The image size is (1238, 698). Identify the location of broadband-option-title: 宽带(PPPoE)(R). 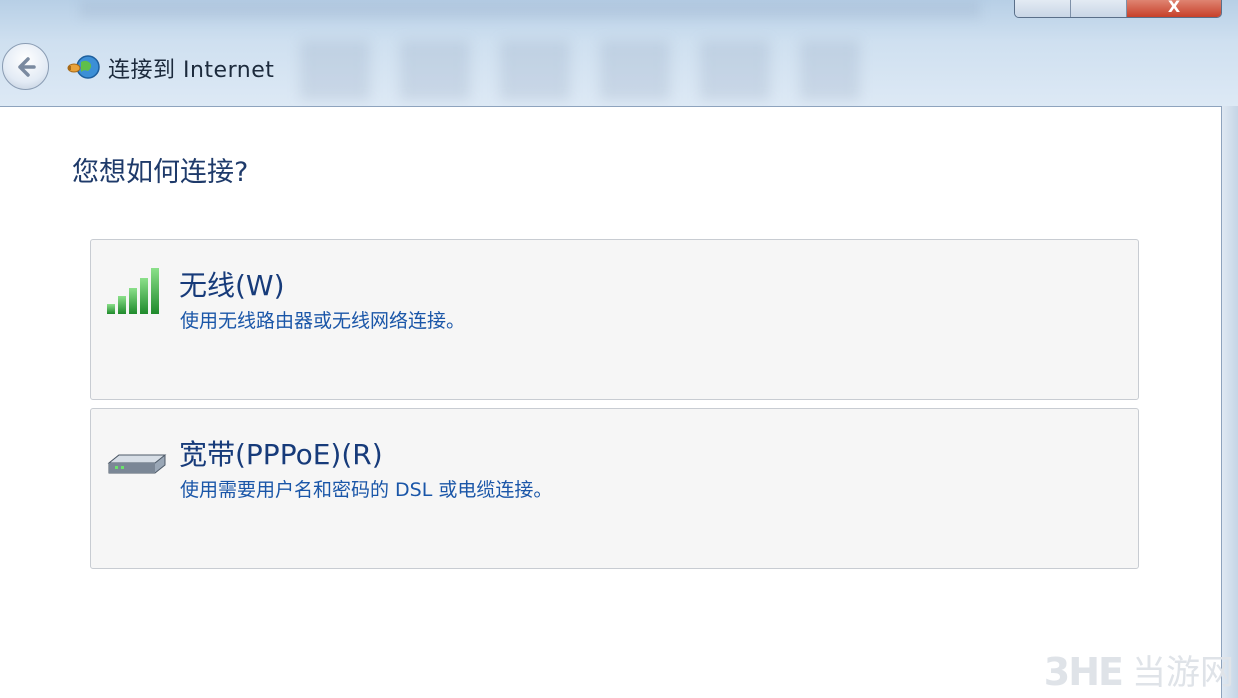
(281, 454).